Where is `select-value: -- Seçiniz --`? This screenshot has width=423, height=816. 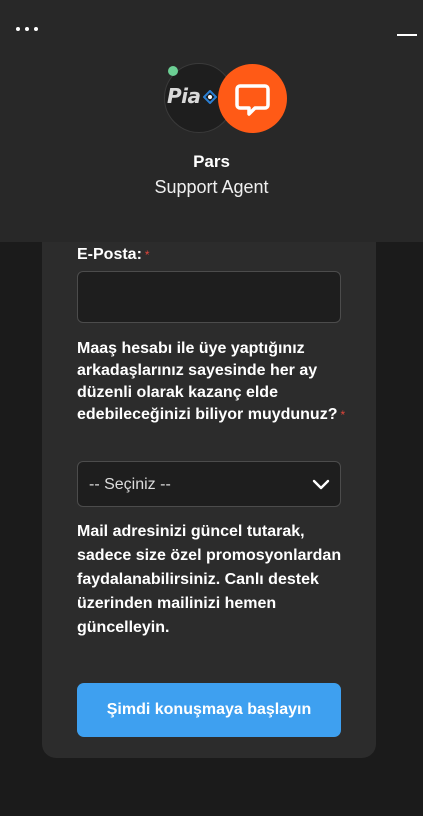
select-value: -- Seçiniz -- is located at coordinates (130, 484).